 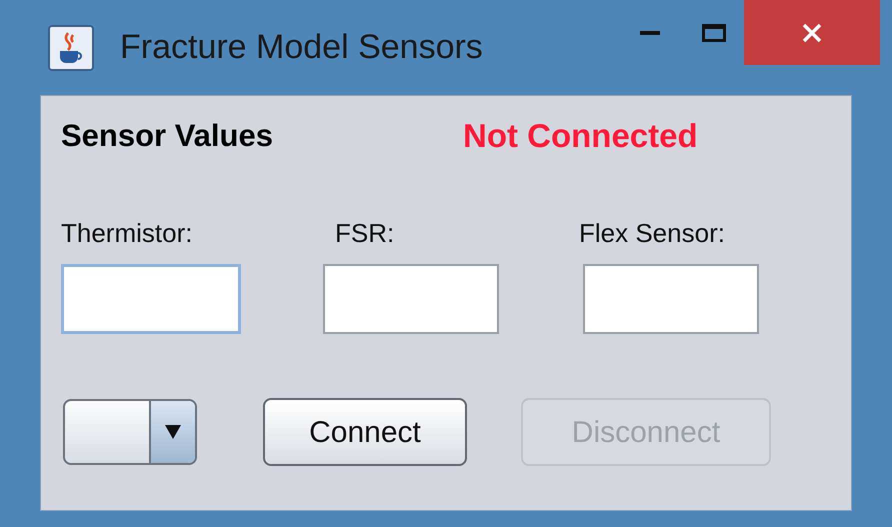 What do you see at coordinates (365, 233) in the screenshot?
I see `field-label: FSR:` at bounding box center [365, 233].